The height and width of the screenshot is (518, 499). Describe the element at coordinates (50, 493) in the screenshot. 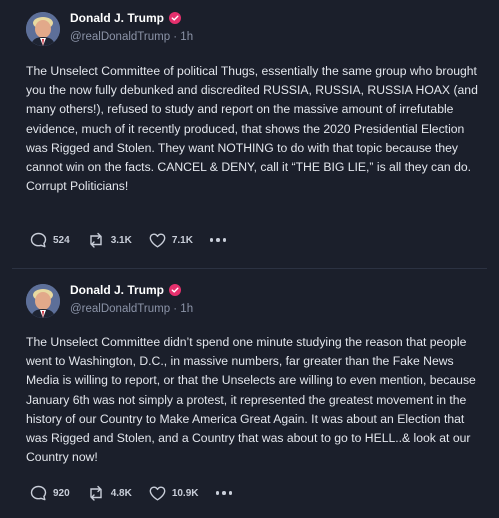

I see `reply-button: 920` at that location.